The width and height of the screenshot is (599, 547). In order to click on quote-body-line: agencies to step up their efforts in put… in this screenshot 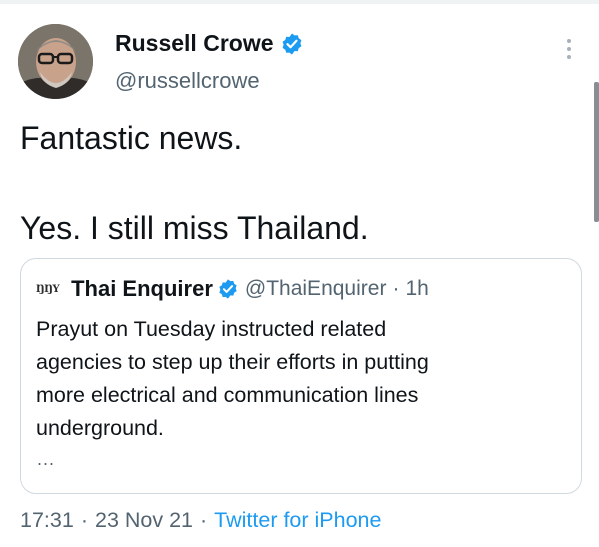, I will do `click(232, 362)`.